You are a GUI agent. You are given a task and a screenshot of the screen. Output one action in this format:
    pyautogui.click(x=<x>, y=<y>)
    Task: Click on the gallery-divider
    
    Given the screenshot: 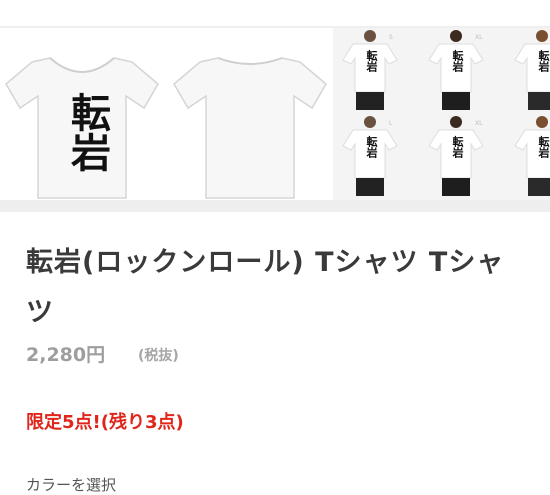 What is the action you would take?
    pyautogui.click(x=275, y=206)
    